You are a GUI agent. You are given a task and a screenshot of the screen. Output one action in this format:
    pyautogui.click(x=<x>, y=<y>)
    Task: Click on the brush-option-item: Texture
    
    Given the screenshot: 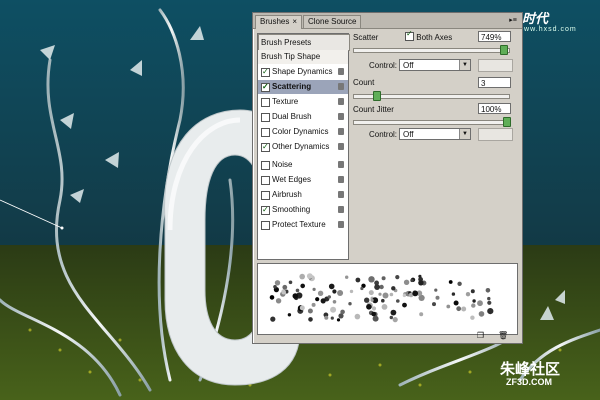 What is the action you would take?
    pyautogui.click(x=303, y=102)
    